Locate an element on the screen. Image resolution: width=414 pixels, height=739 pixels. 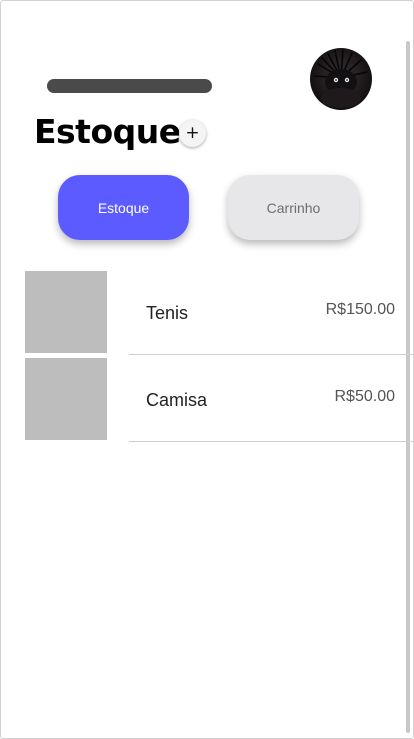
product-name: Tenis is located at coordinates (167, 313).